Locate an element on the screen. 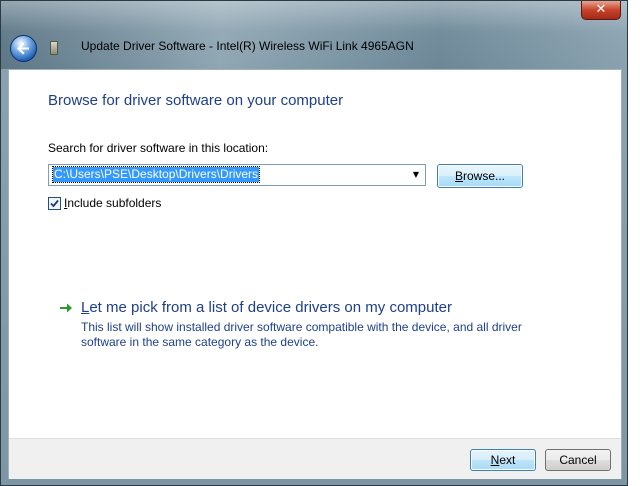 The width and height of the screenshot is (640, 486). close-button: ✕ is located at coordinates (601, 10).